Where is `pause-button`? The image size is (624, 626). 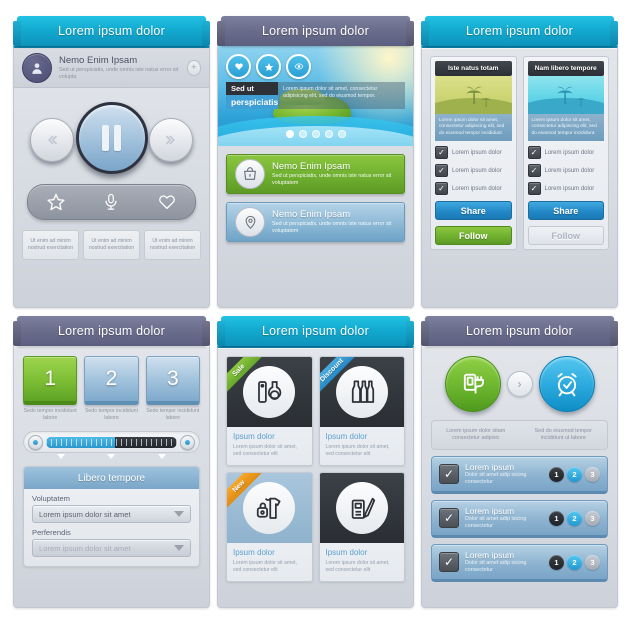
pause-button is located at coordinates (111, 138).